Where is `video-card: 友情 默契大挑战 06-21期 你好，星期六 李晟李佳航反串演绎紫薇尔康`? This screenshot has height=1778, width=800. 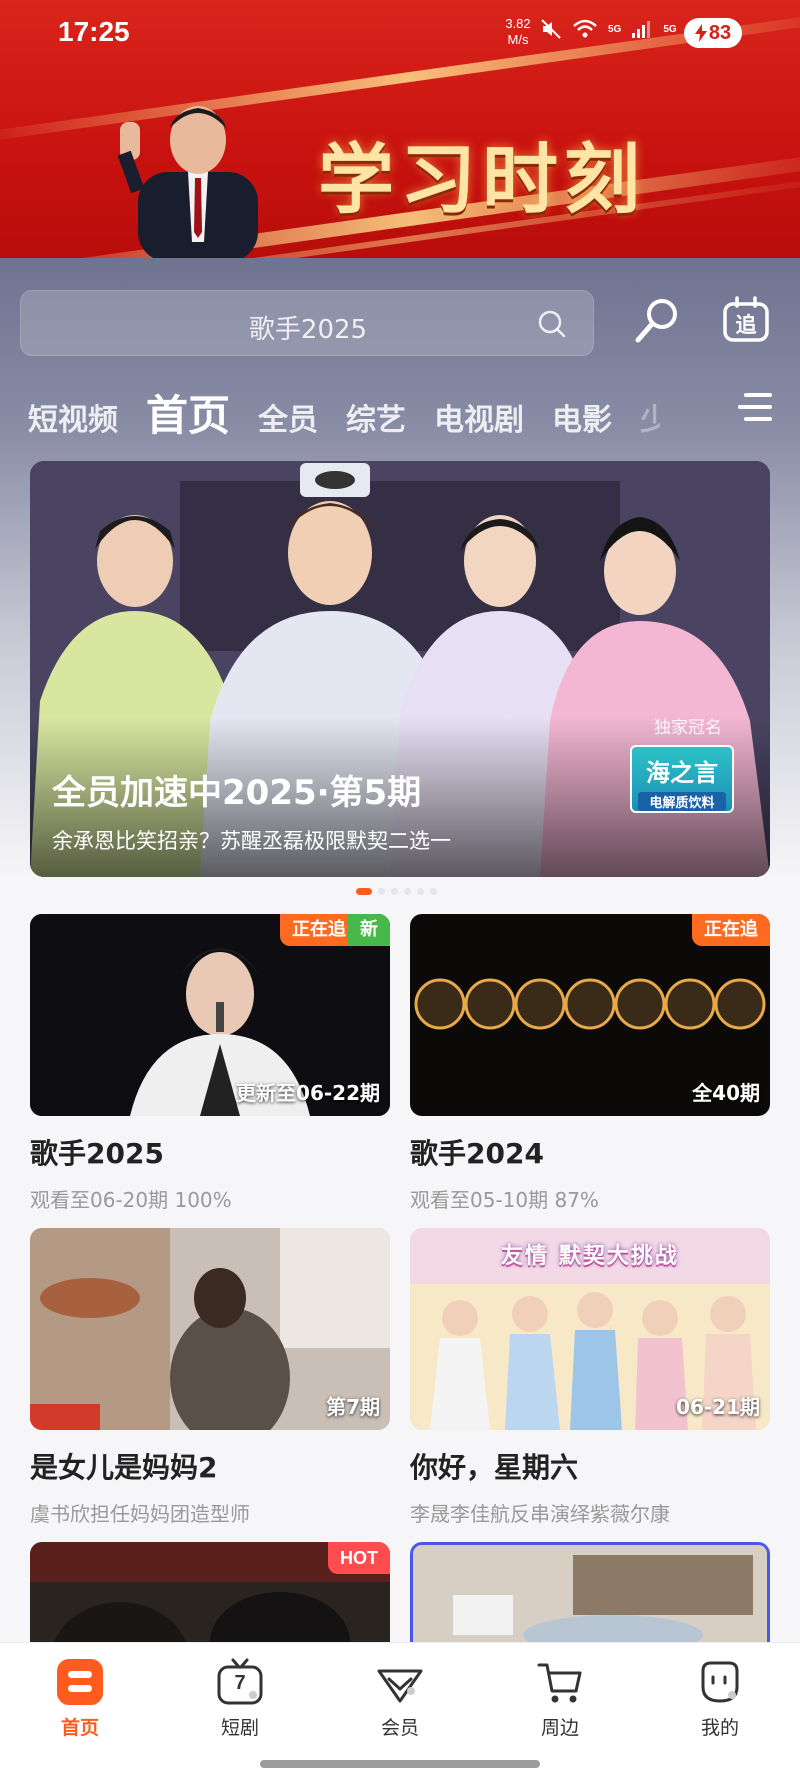
video-card: 友情 默契大挑战 06-21期 你好，星期六 李晟李佳航反串演绎紫薇尔康 is located at coordinates (590, 1377).